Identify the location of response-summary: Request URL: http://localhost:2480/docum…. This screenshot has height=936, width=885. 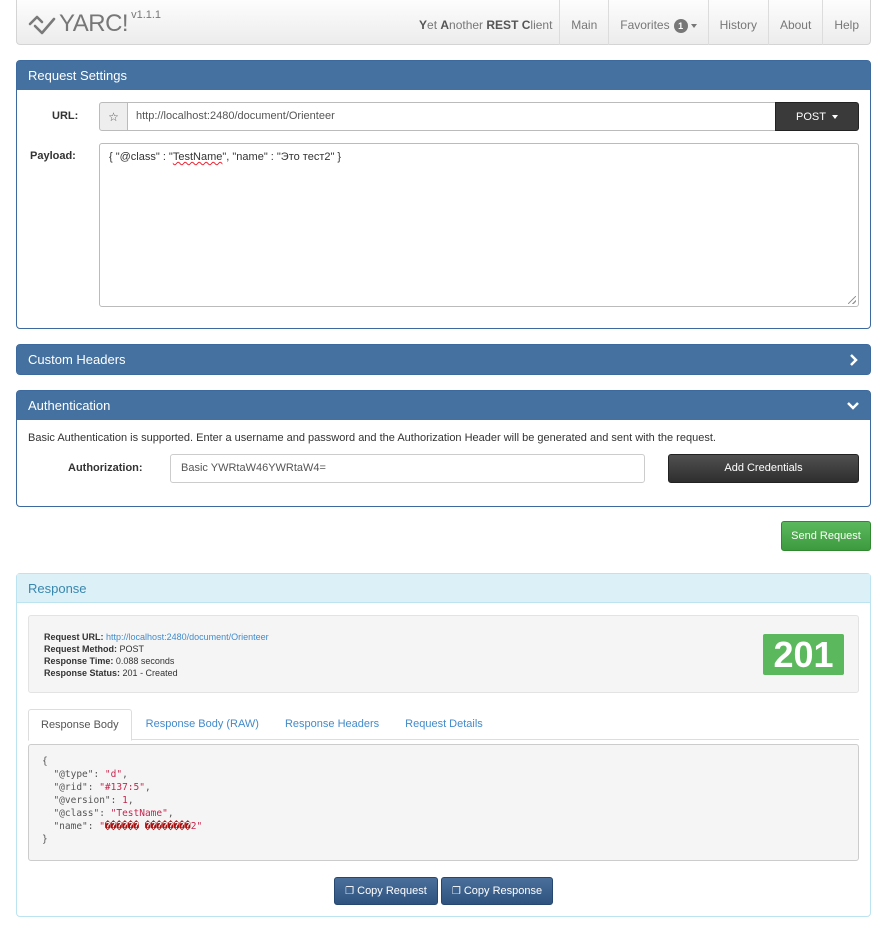
(443, 654).